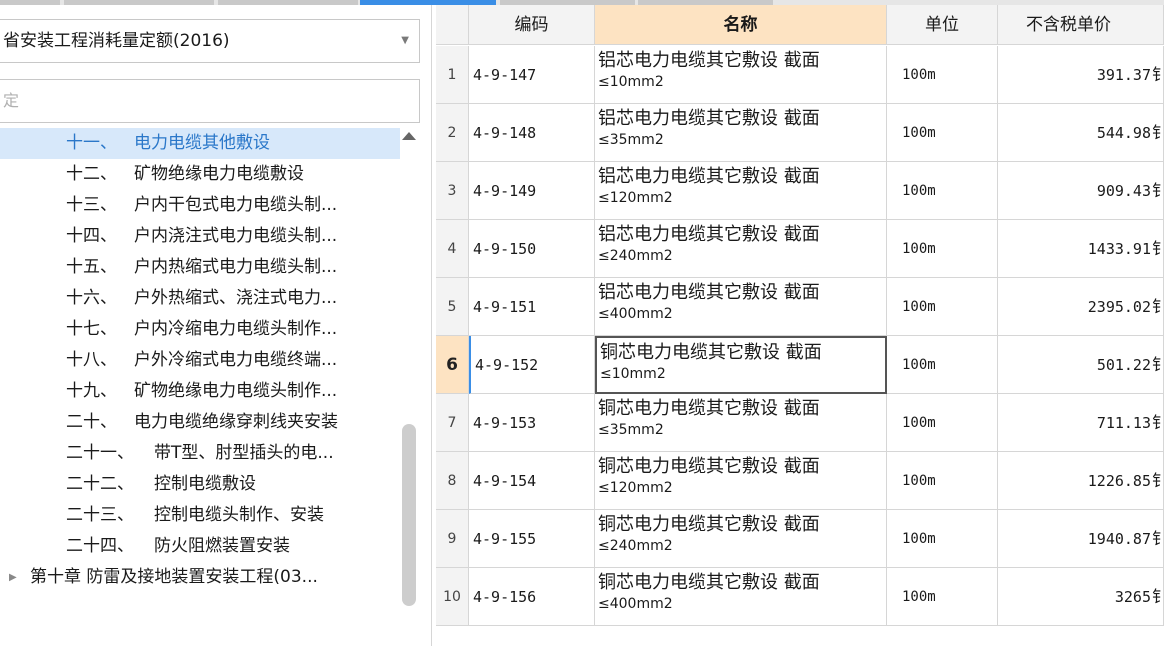  Describe the element at coordinates (452, 539) in the screenshot. I see `row-index: 9` at that location.